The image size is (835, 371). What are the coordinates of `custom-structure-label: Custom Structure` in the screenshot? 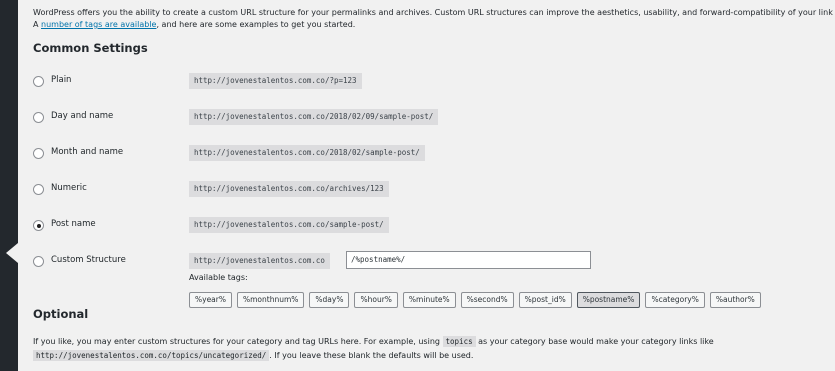 It's located at (88, 260).